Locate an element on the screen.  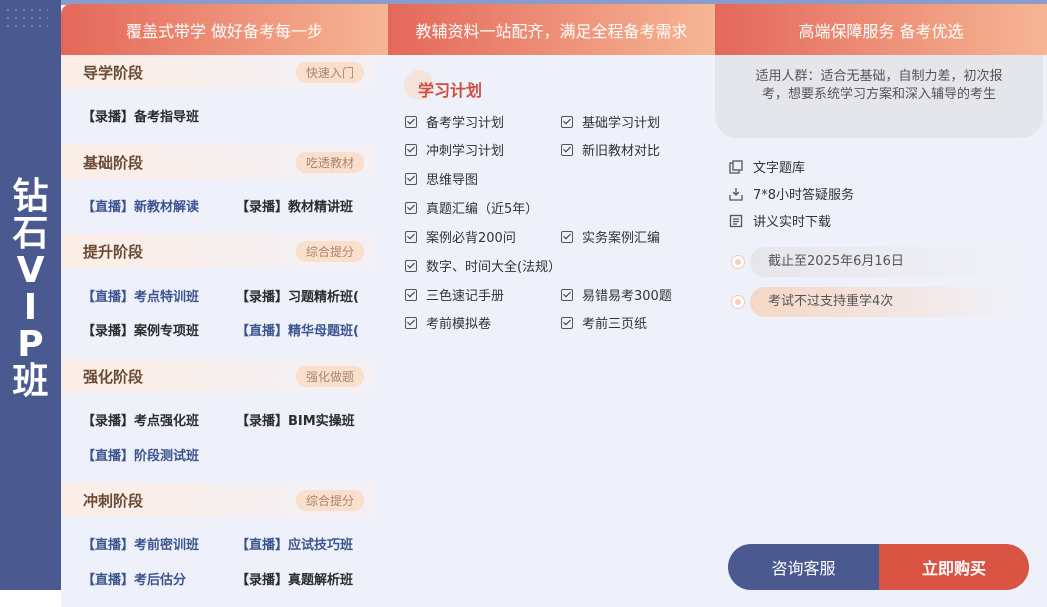
course-link: 【直播】精华母题班( is located at coordinates (297, 329).